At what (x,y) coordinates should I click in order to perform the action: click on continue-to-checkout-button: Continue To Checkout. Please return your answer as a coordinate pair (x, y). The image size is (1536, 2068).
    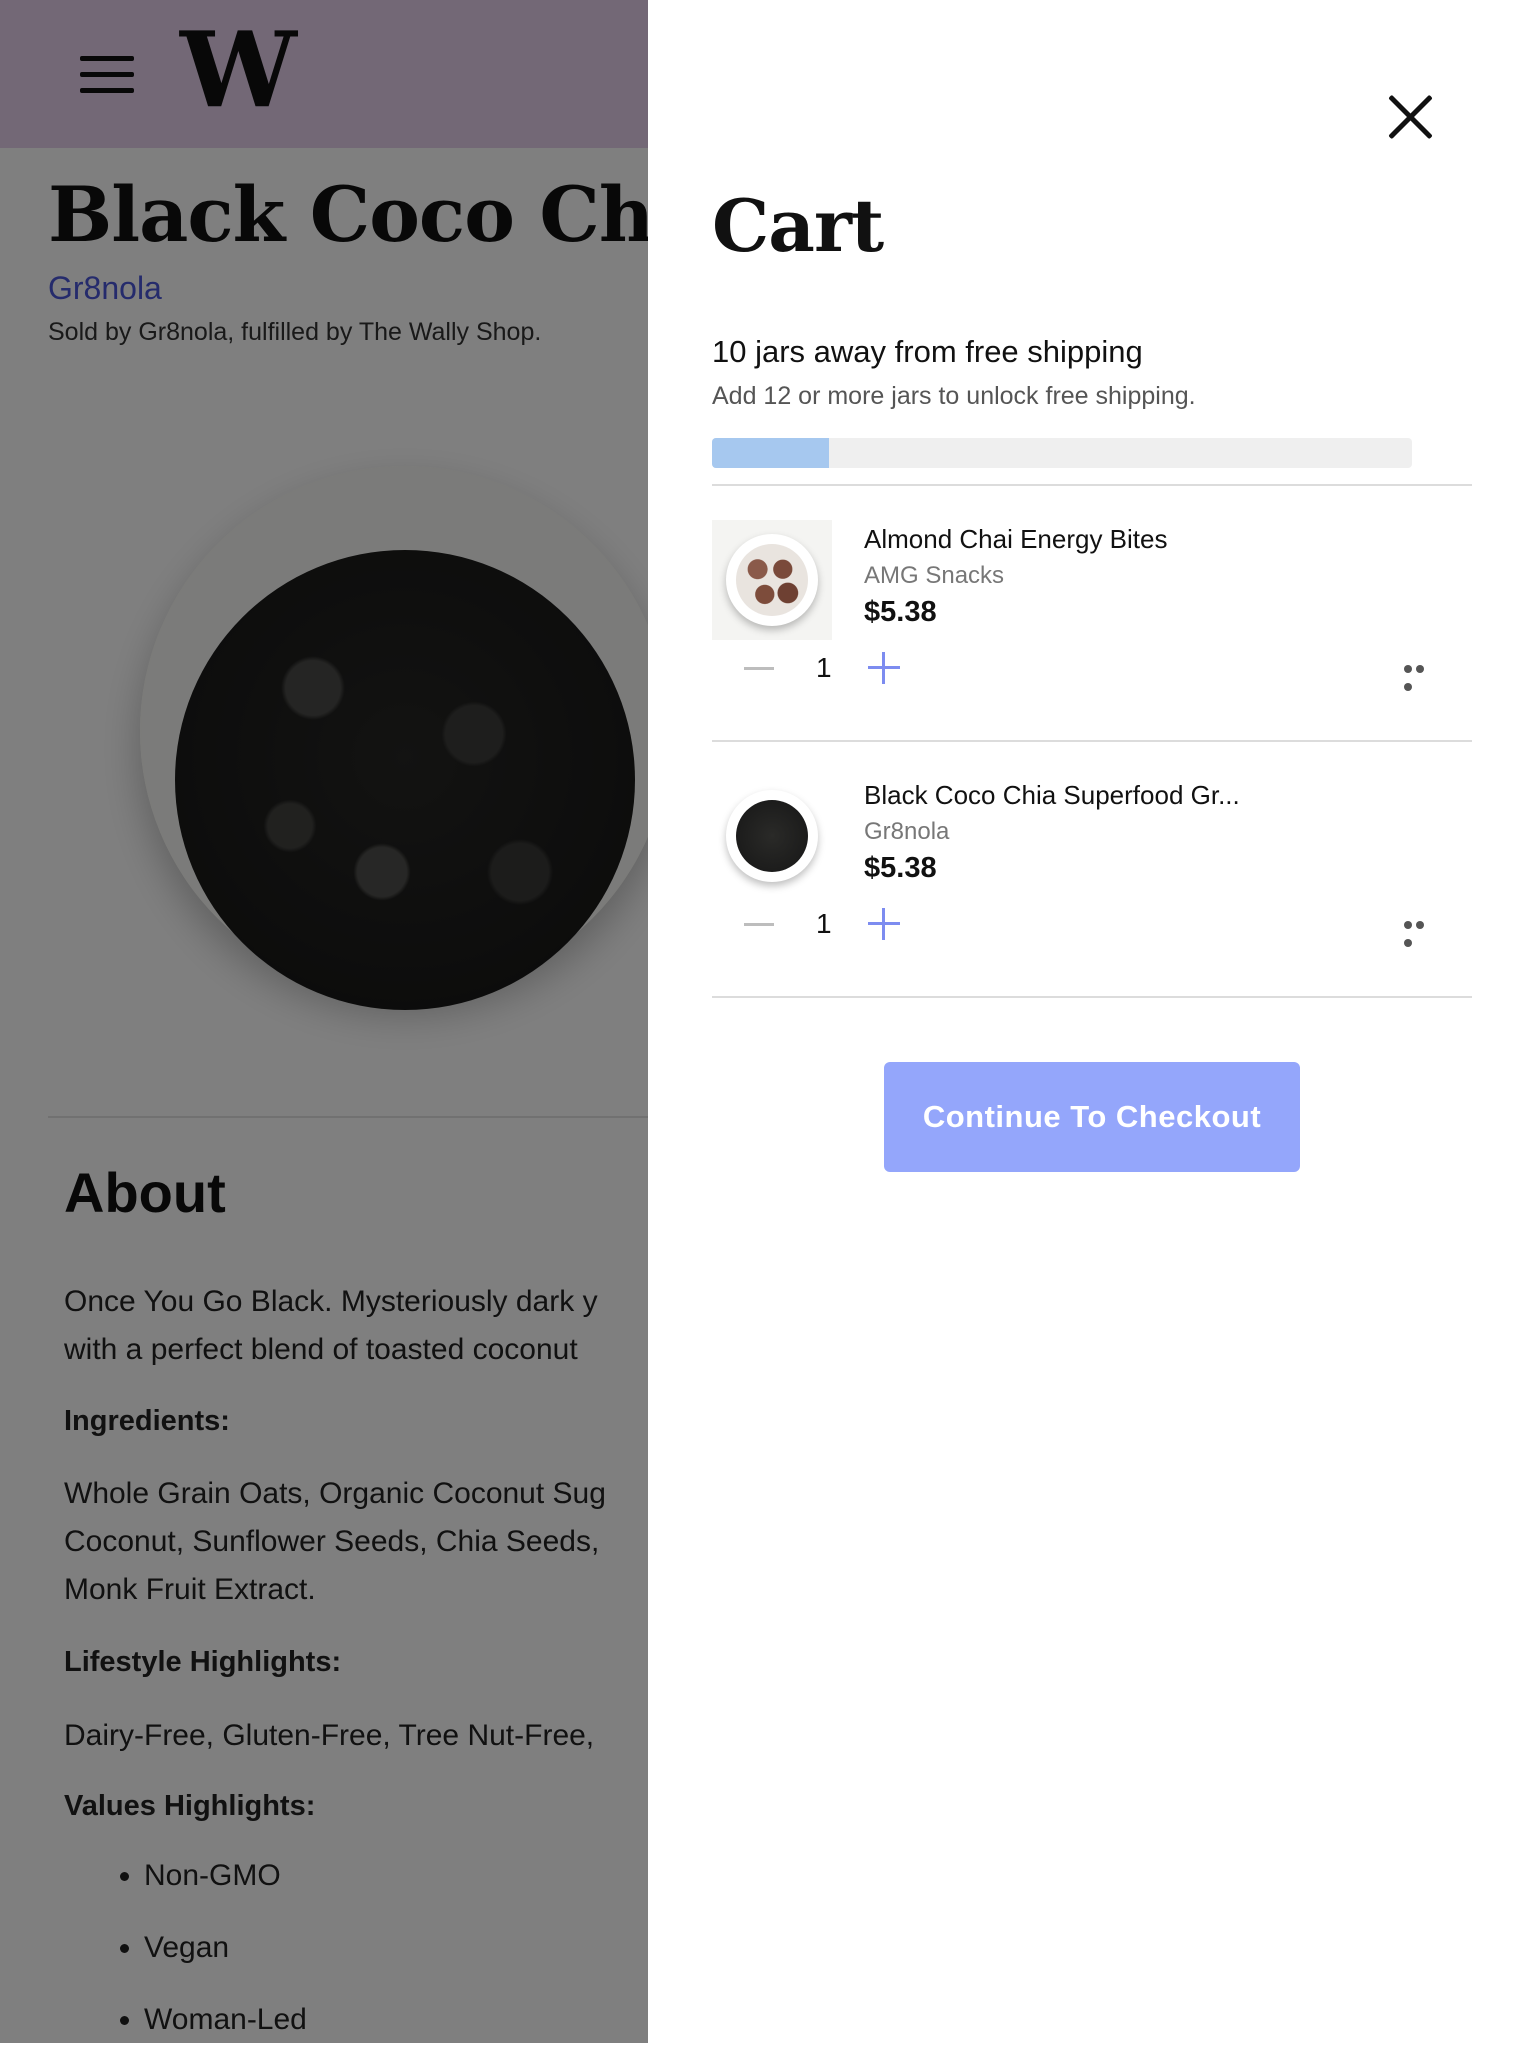
    Looking at the image, I should click on (1092, 1117).